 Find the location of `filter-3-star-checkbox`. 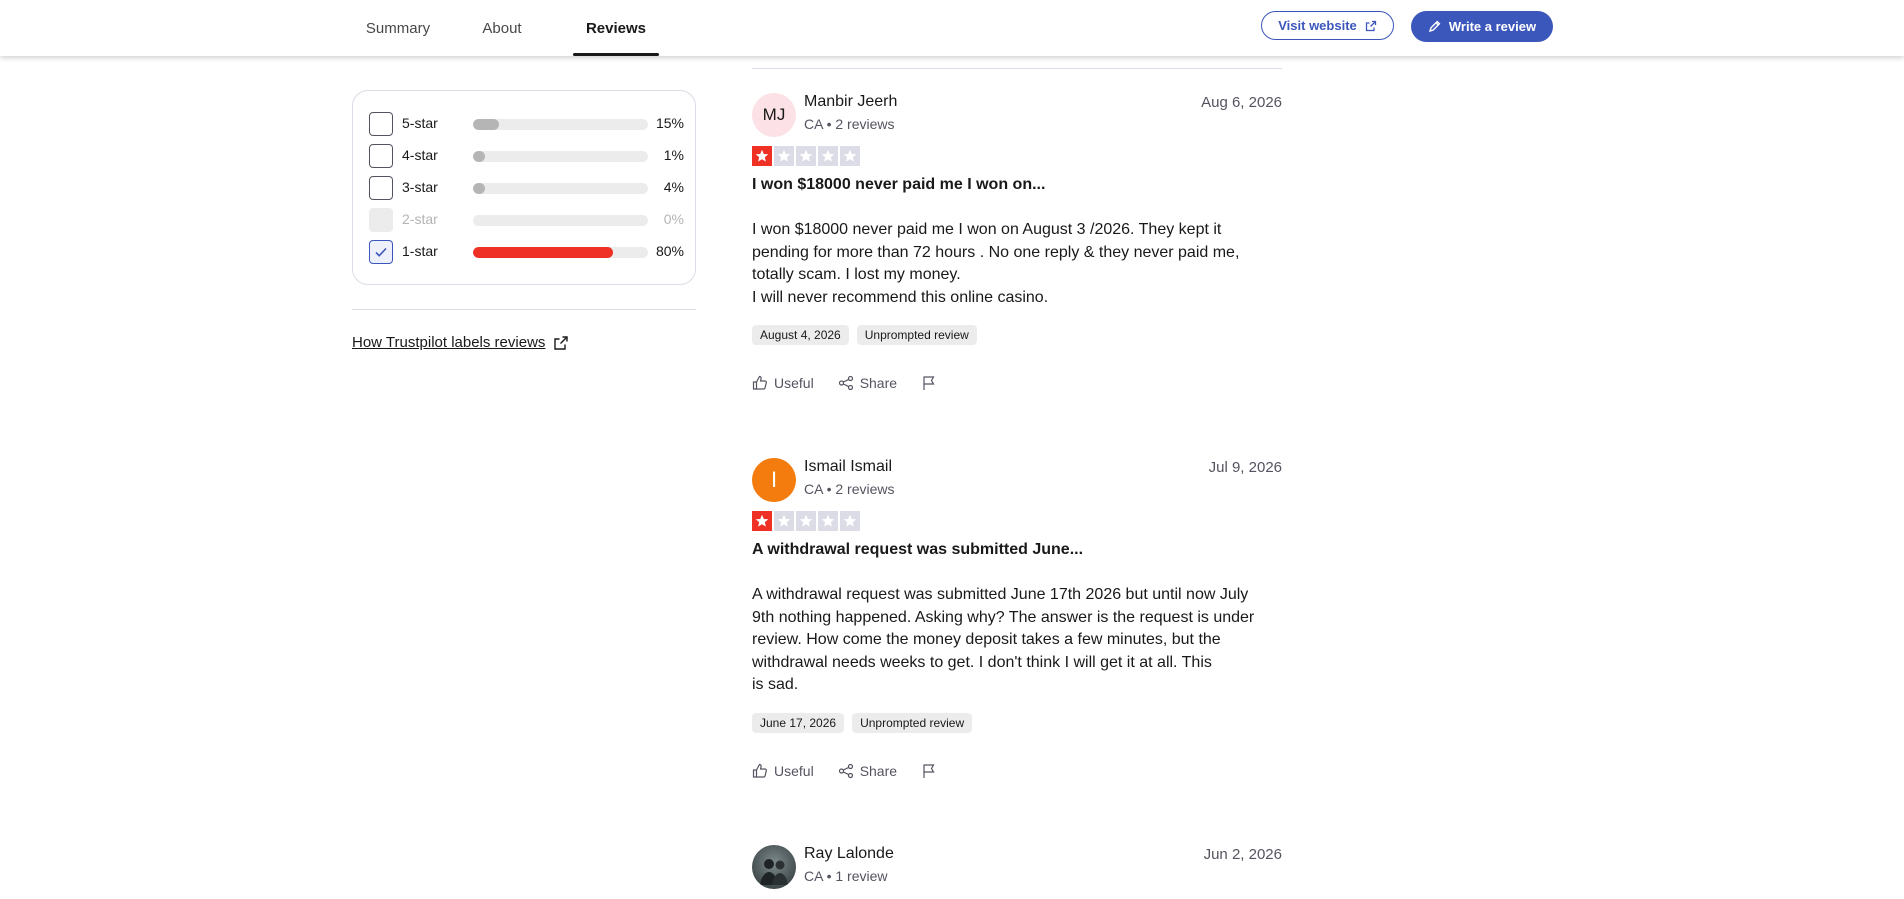

filter-3-star-checkbox is located at coordinates (381, 188).